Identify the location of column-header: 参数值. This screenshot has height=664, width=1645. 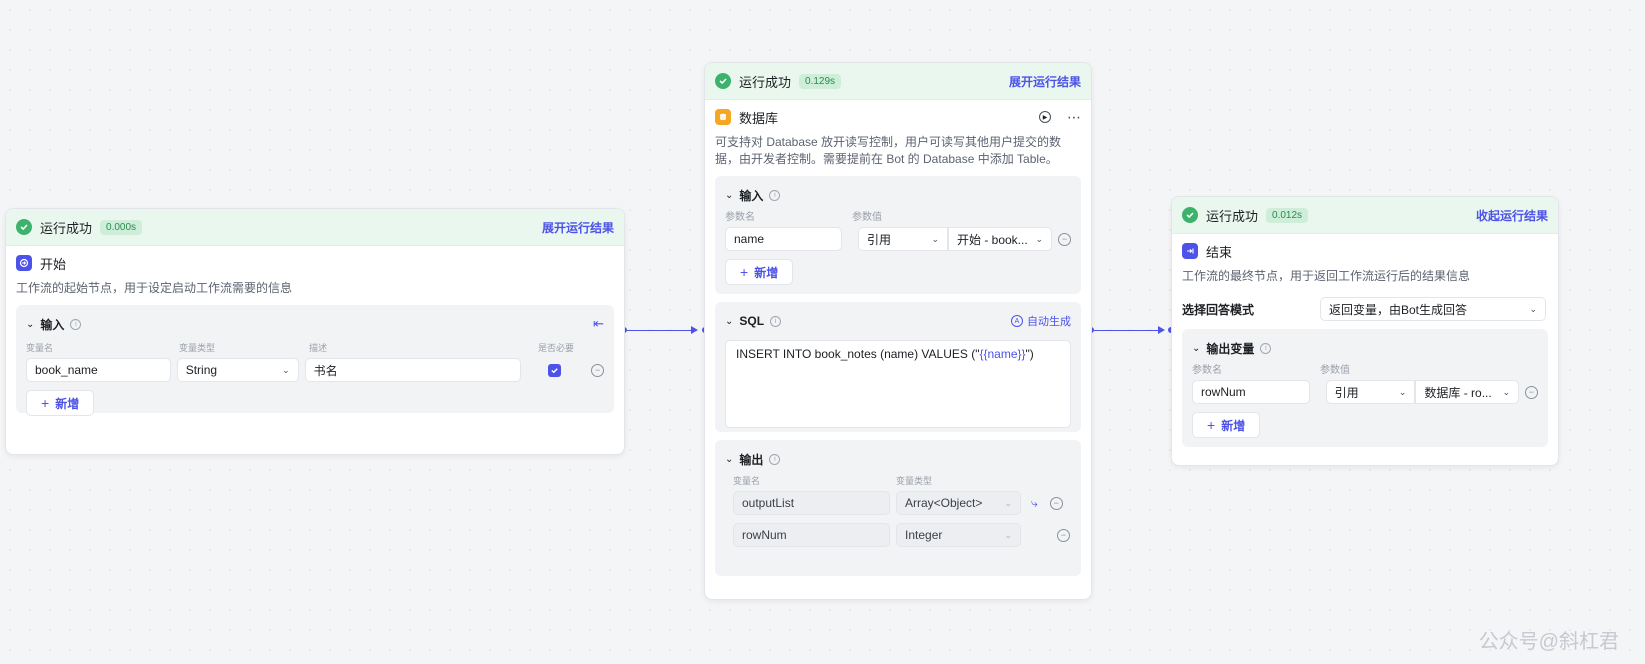
(867, 217).